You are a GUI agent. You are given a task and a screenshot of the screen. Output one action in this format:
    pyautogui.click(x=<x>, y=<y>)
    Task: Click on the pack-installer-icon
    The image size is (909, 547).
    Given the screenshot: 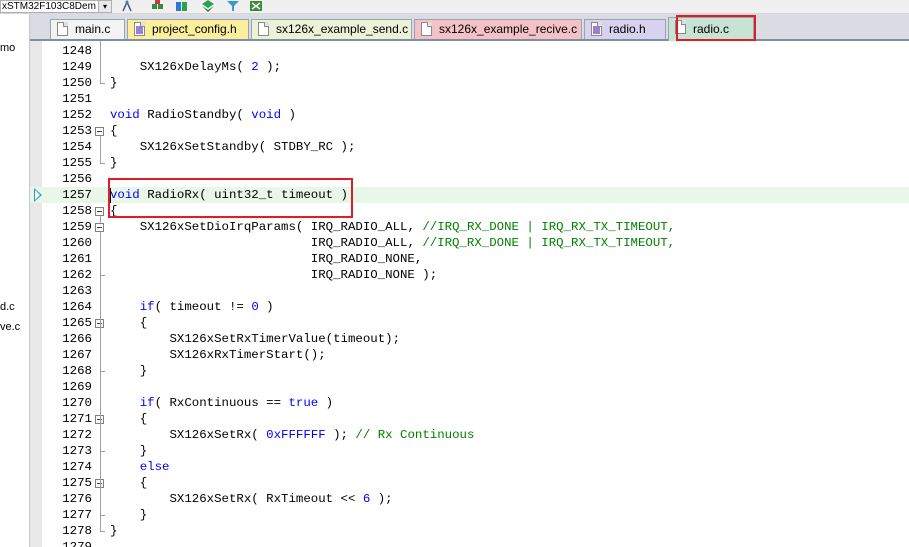 What is the action you would take?
    pyautogui.click(x=208, y=6)
    